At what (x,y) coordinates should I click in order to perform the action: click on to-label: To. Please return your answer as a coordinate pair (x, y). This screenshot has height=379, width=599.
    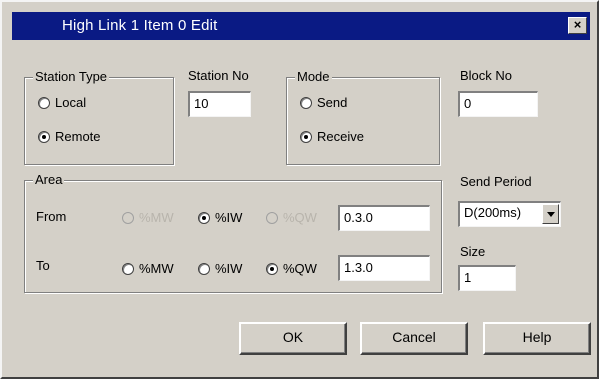
    Looking at the image, I should click on (43, 265).